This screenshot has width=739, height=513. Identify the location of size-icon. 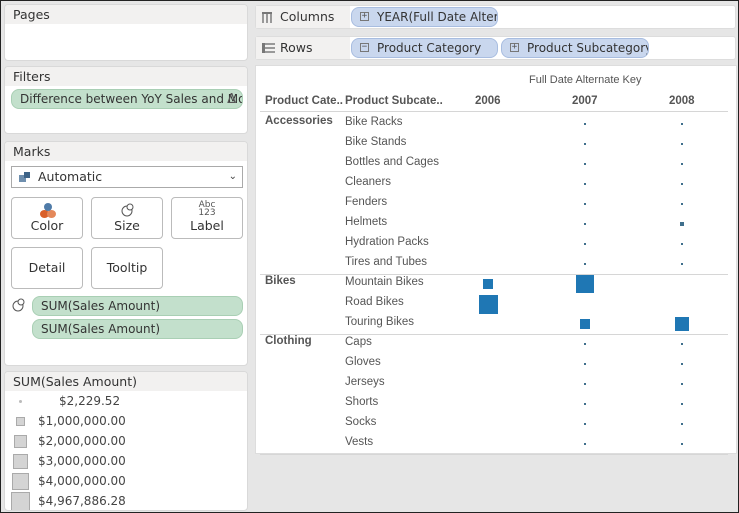
(127, 210).